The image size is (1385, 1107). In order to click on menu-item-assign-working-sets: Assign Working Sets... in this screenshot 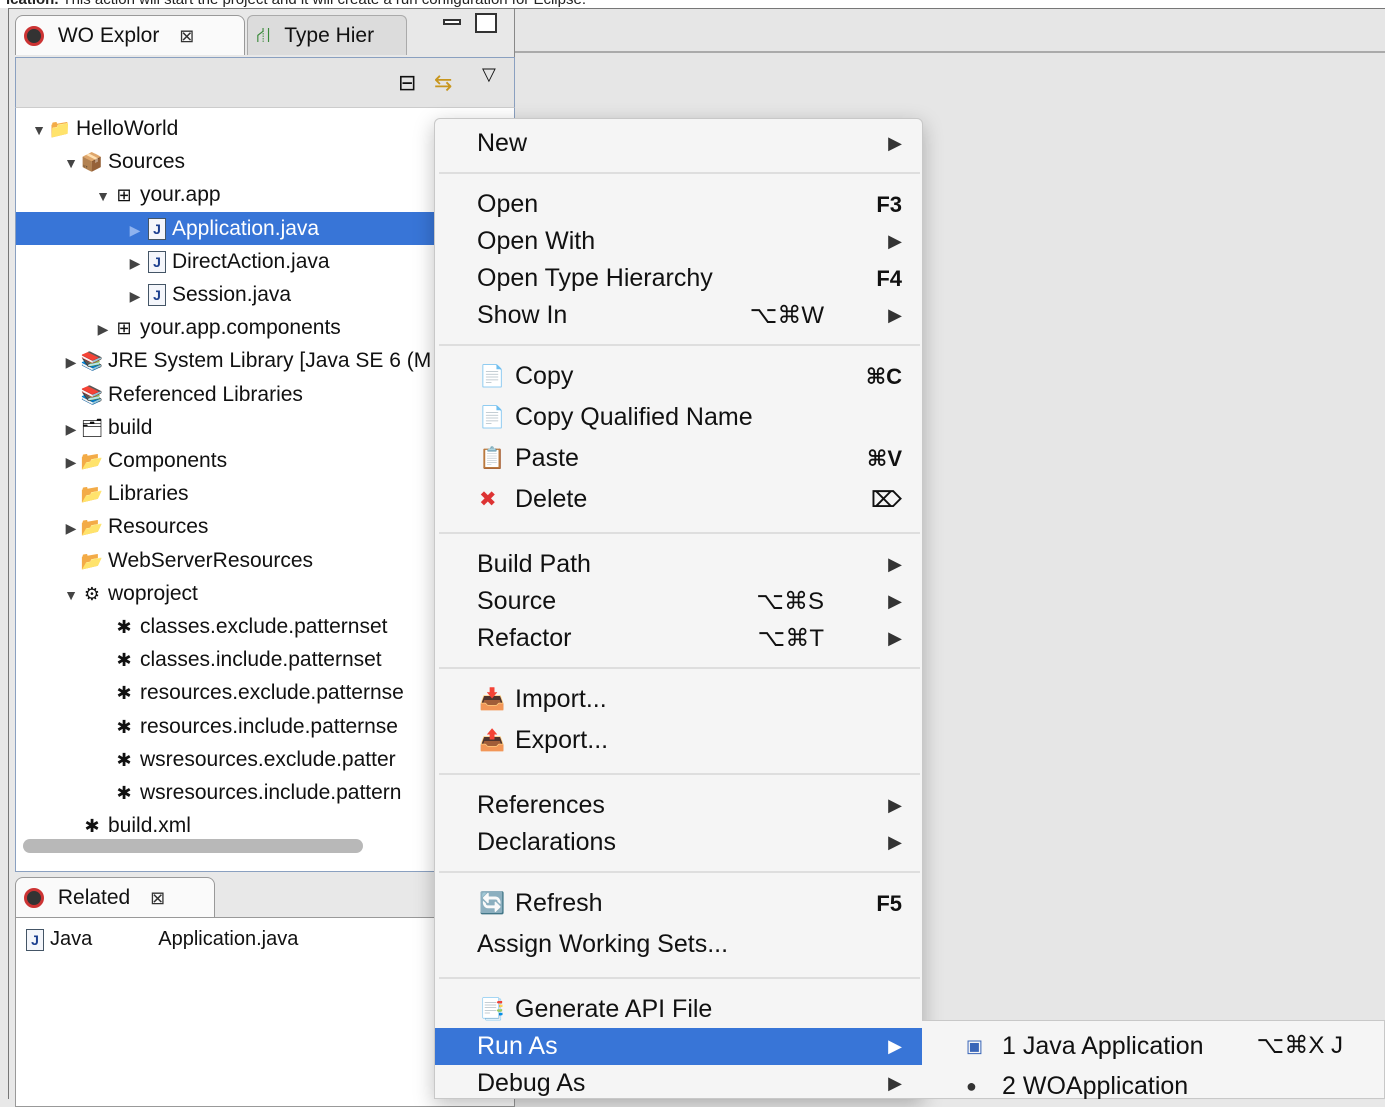, I will do `click(678, 944)`.